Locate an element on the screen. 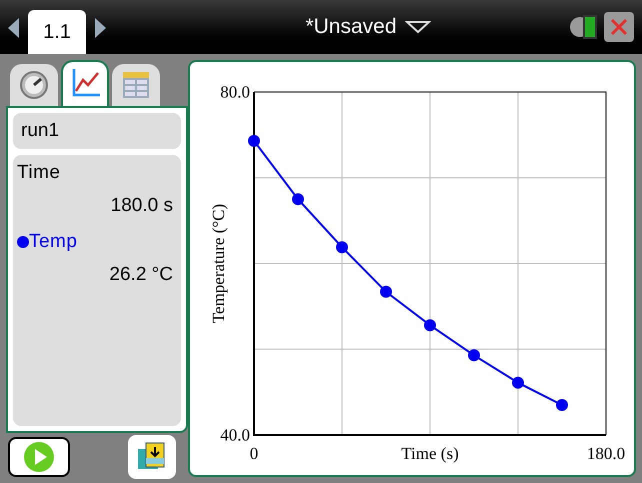 The width and height of the screenshot is (642, 483). reading-value: 26.2 °C is located at coordinates (141, 274).